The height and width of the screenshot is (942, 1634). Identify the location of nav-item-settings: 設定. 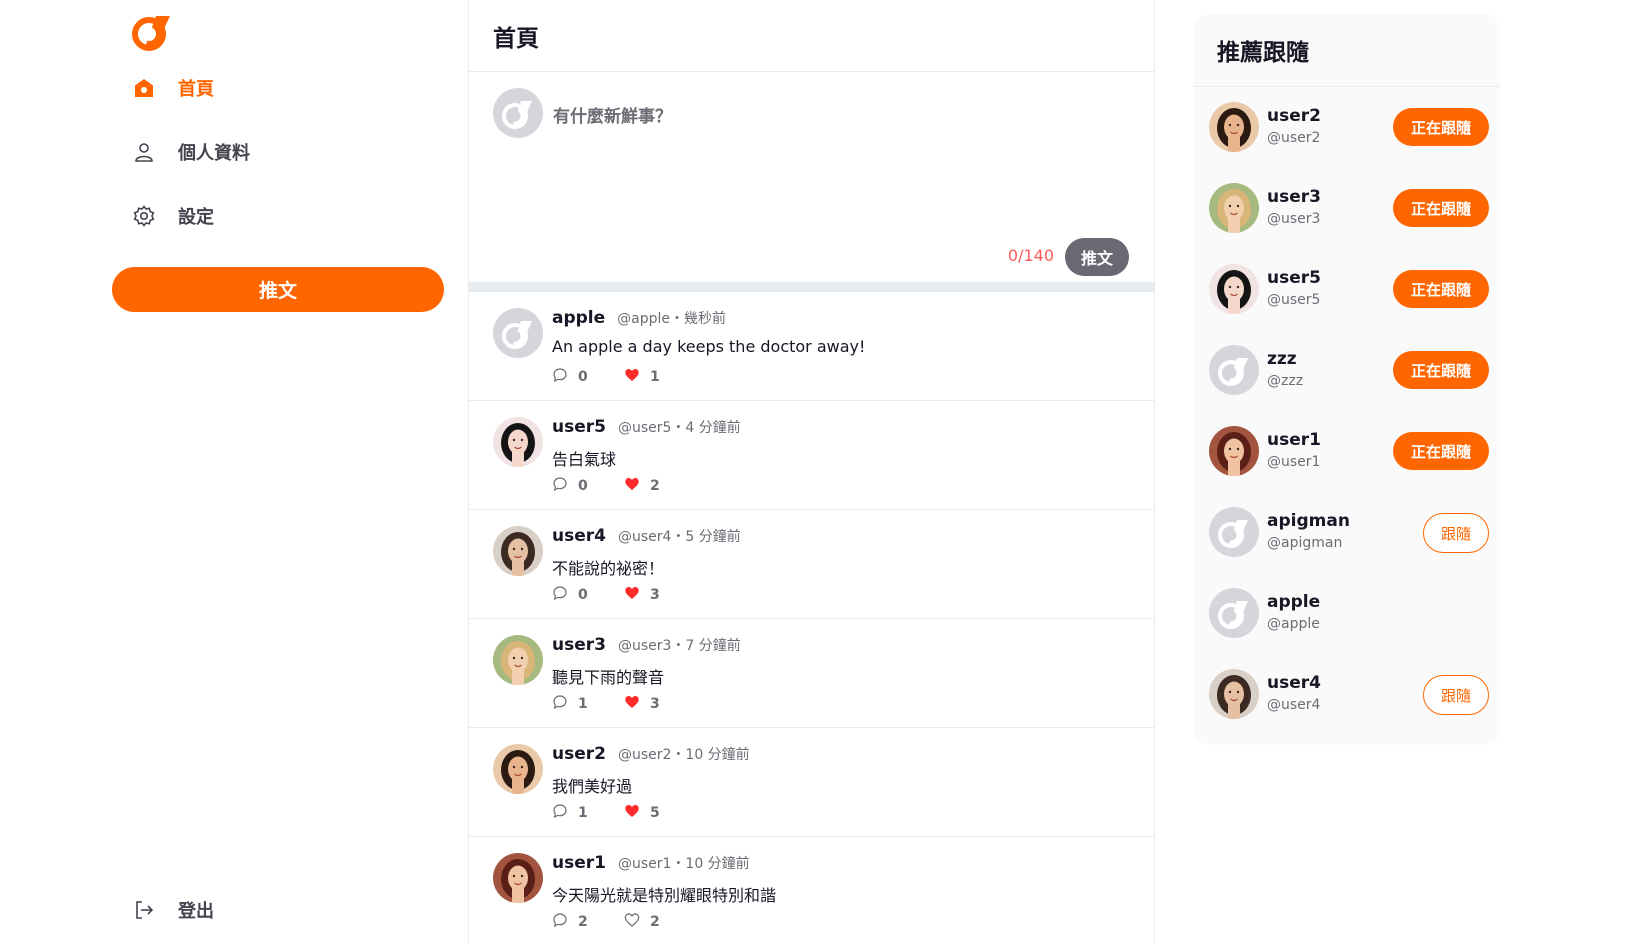
(172, 216).